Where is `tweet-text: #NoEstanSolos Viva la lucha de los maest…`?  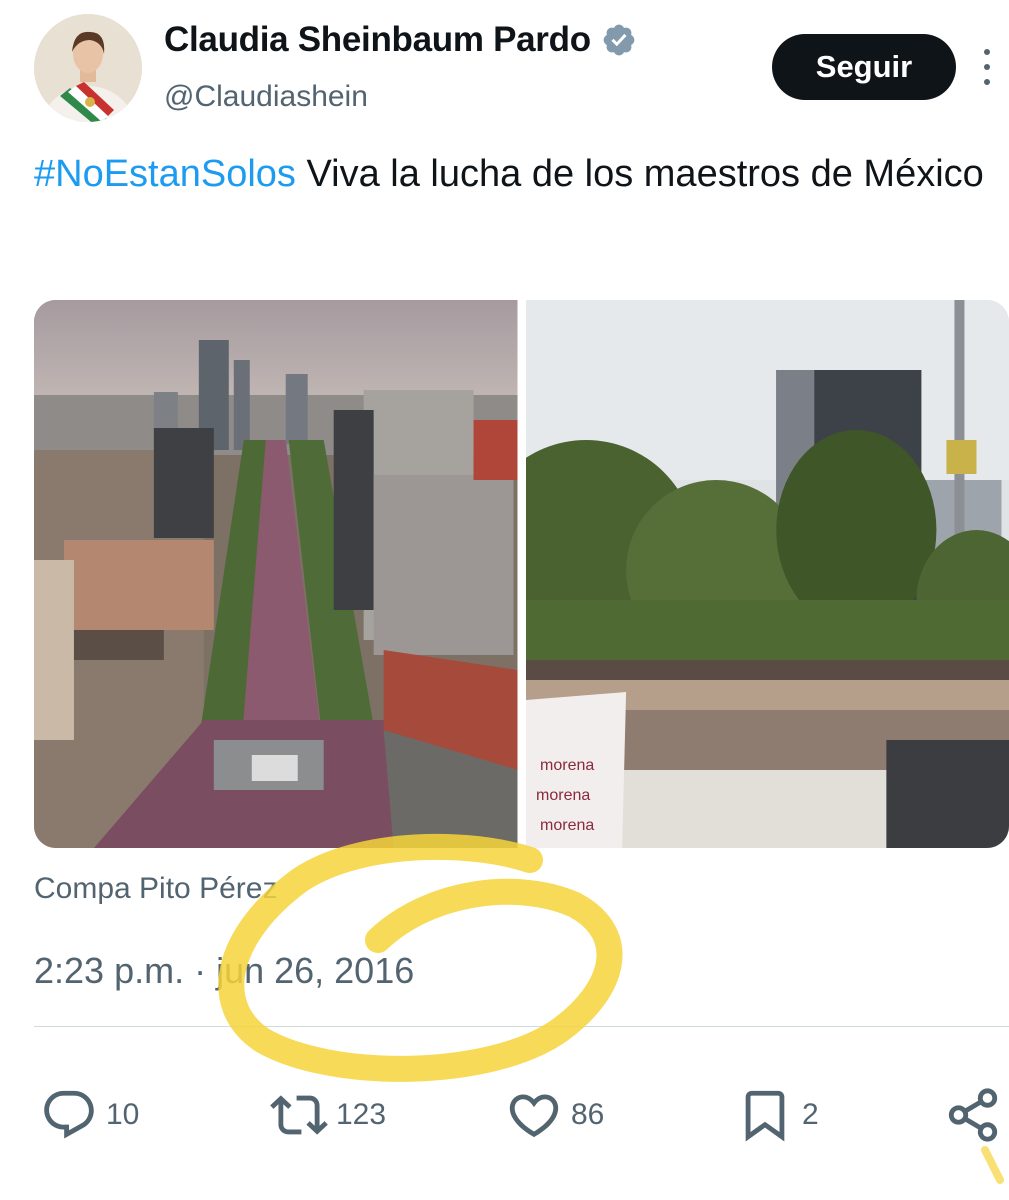 tweet-text: #NoEstanSolos Viva la lucha de los maest… is located at coordinates (514, 174).